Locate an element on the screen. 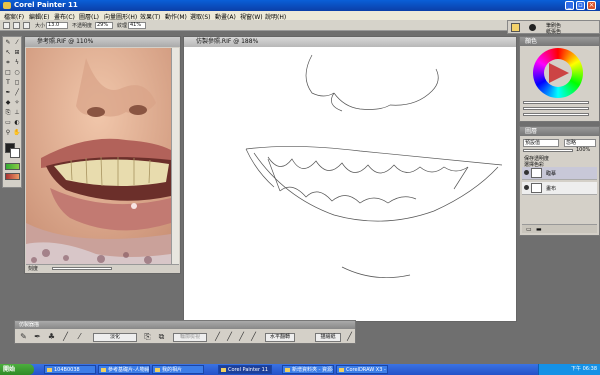 Image resolution: width=600 pixels, height=375 pixels. pen-e-icon: ╱ is located at coordinates (349, 337).